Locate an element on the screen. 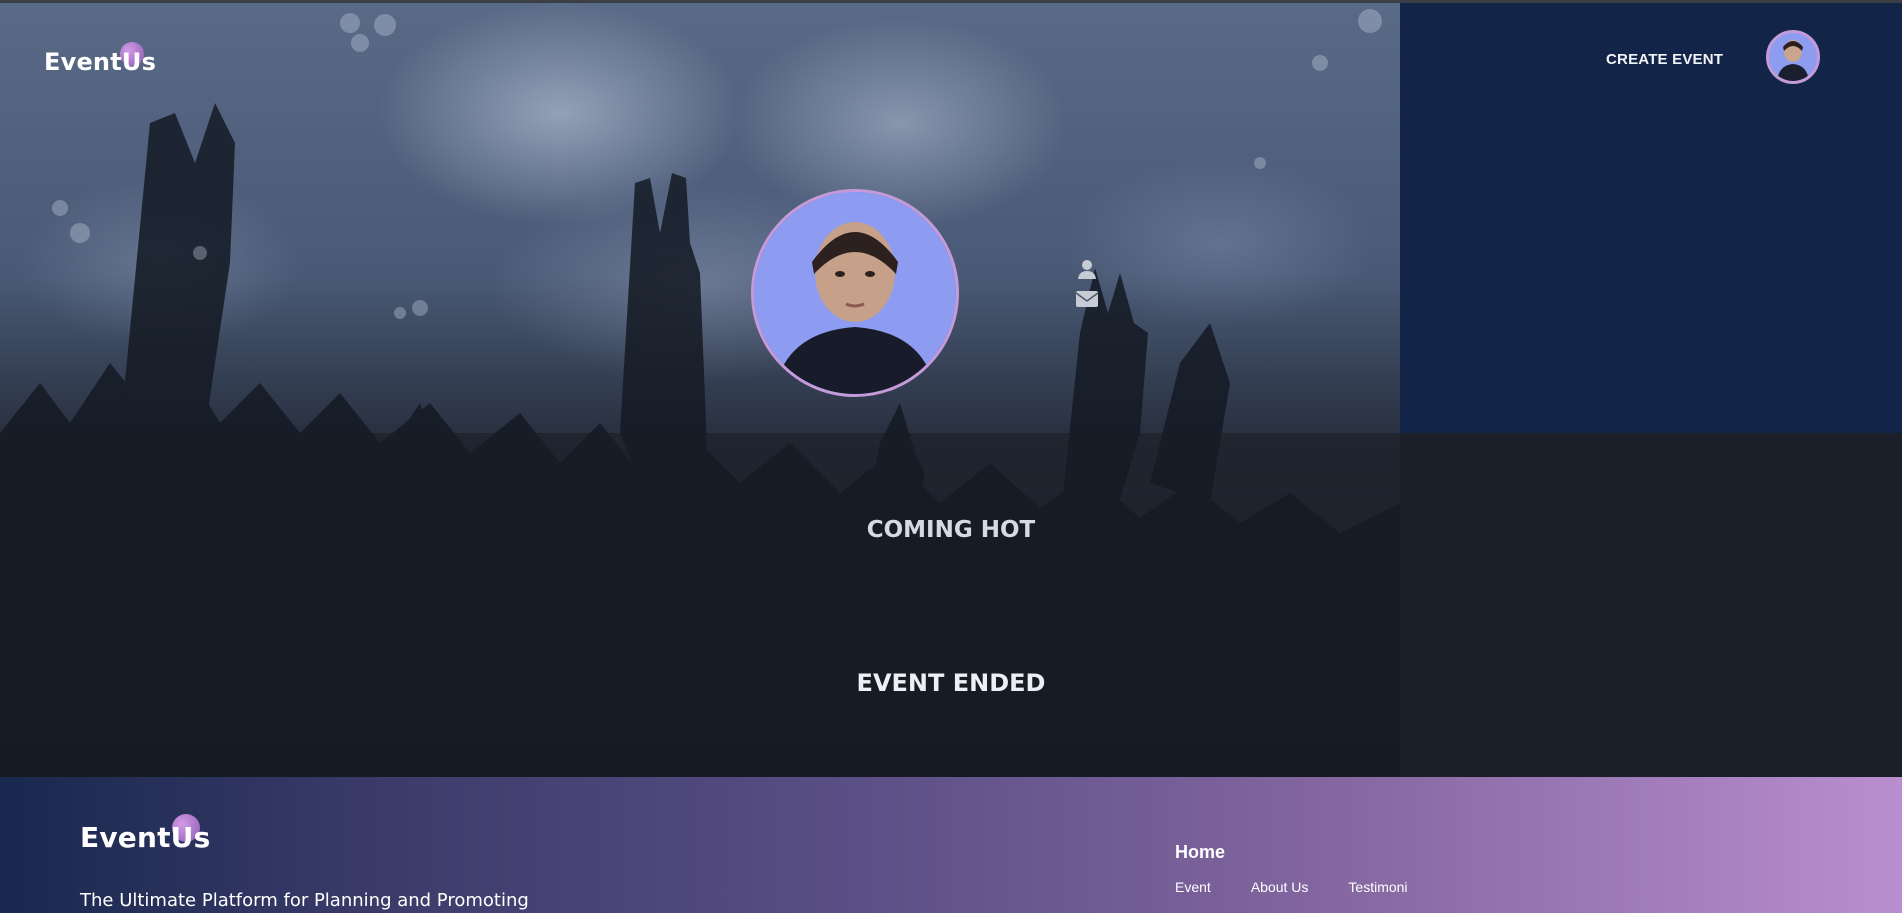  footer-link-about-us: About Us is located at coordinates (1280, 887).